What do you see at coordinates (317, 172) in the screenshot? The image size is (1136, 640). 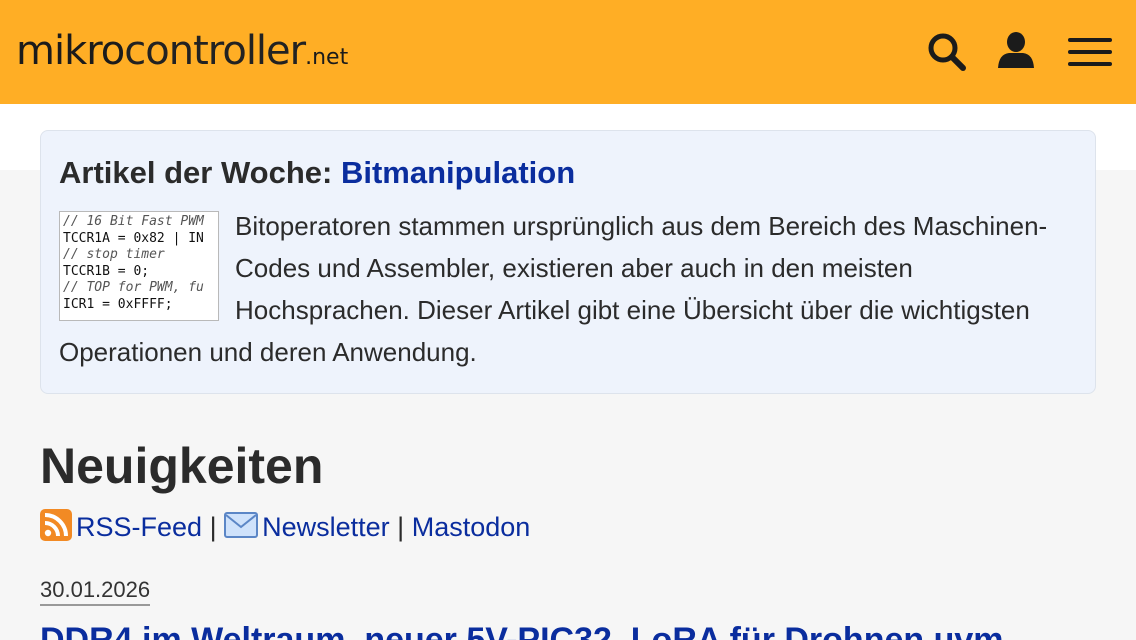 I see `article-of-week-heading: Artikel der Woche: Bitmanipulation` at bounding box center [317, 172].